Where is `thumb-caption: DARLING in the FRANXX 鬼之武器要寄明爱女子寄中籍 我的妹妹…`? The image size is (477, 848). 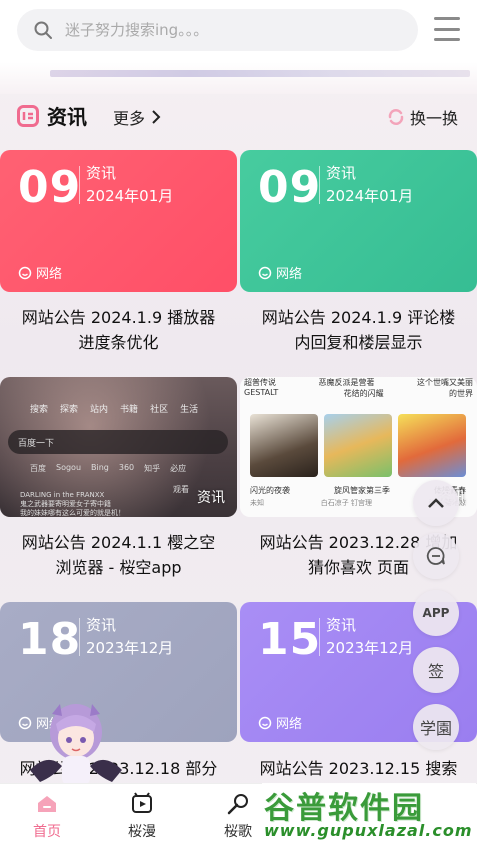 thumb-caption: DARLING in the FRANXX 鬼之武器要寄明爱女子寄中籍 我的妹妹… is located at coordinates (72, 504).